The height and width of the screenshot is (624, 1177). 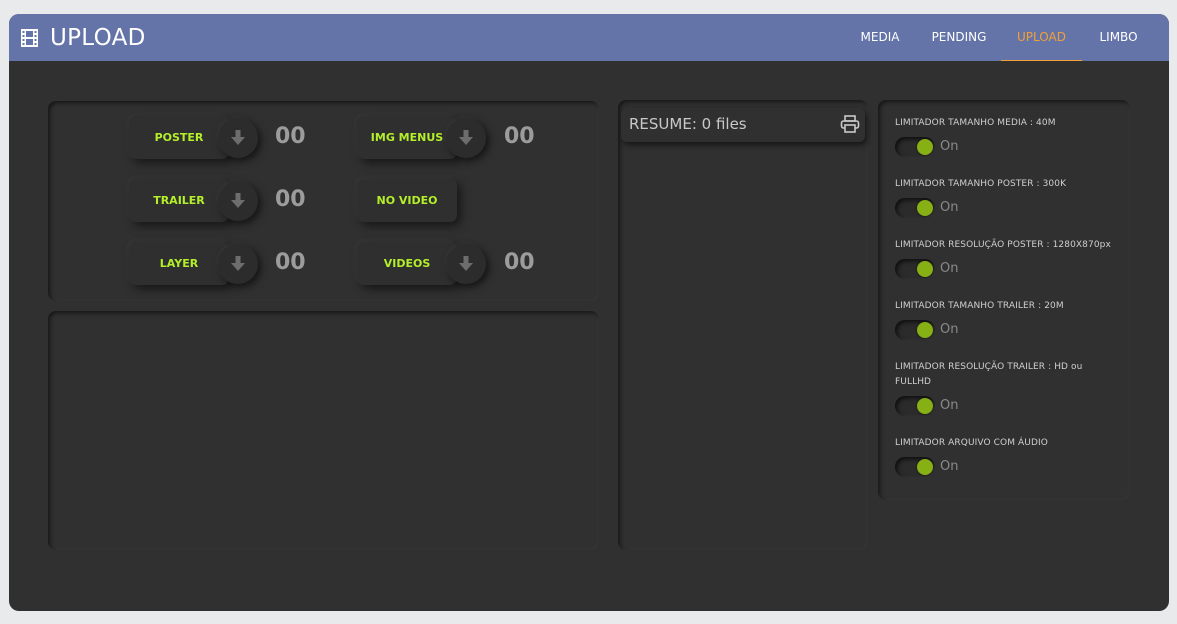 I want to click on trailer-count: 00, so click(x=290, y=199).